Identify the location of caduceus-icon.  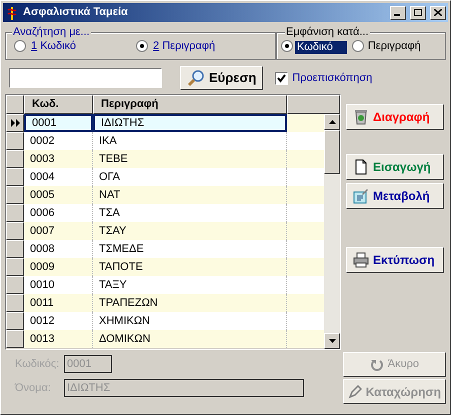
(12, 13).